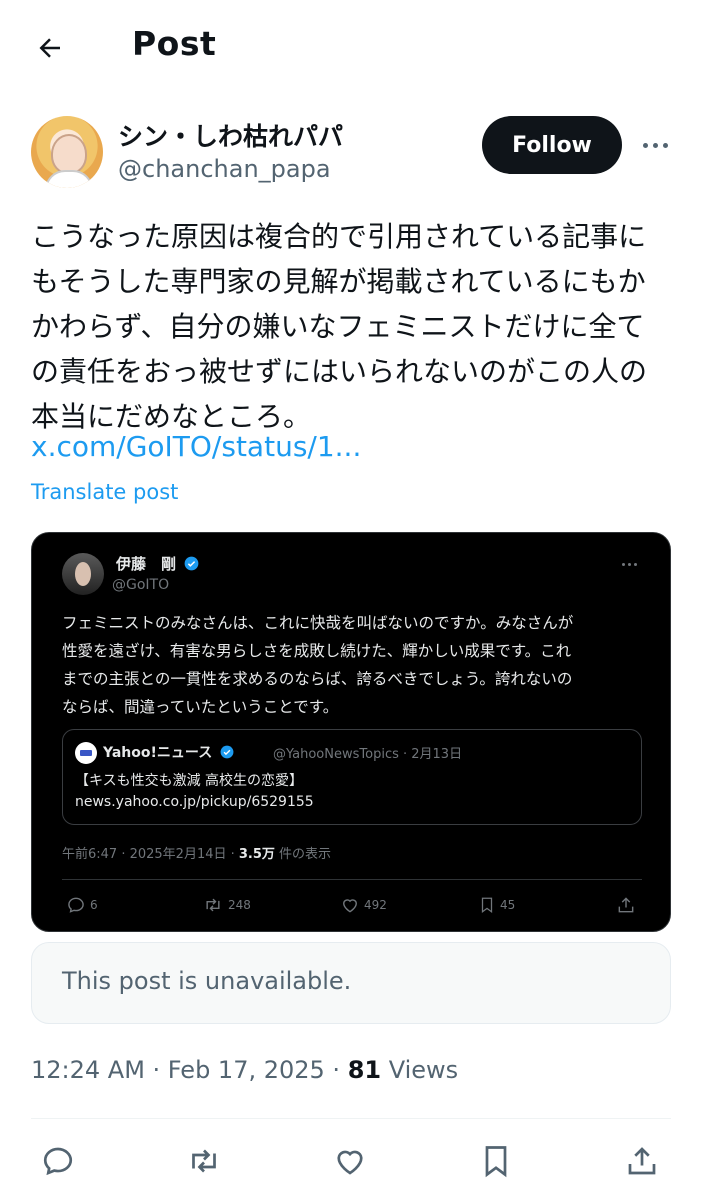  What do you see at coordinates (174, 43) in the screenshot?
I see `page-title: Post` at bounding box center [174, 43].